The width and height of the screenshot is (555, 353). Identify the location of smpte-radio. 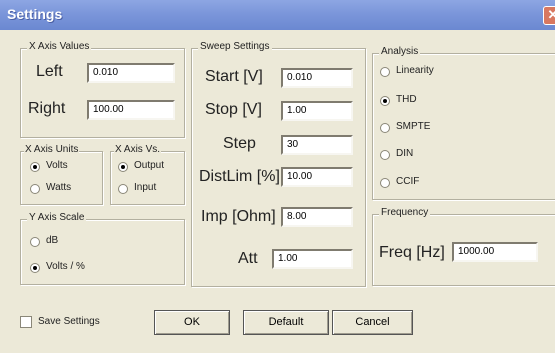
(385, 128).